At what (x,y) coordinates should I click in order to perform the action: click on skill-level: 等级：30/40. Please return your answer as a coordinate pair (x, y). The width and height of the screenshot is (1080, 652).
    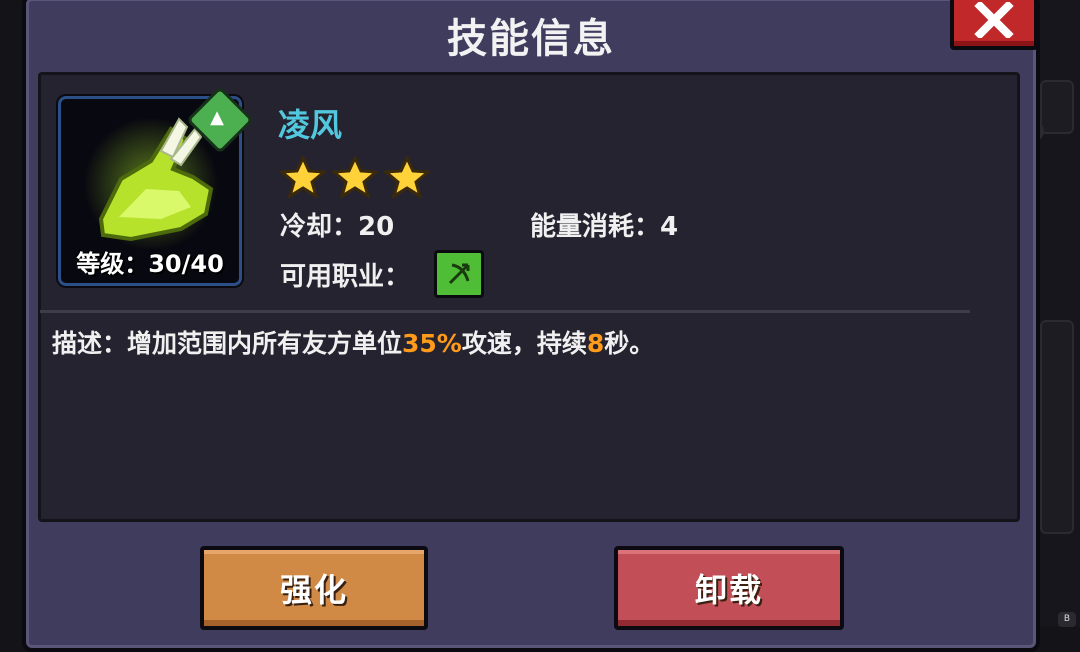
    Looking at the image, I should click on (150, 264).